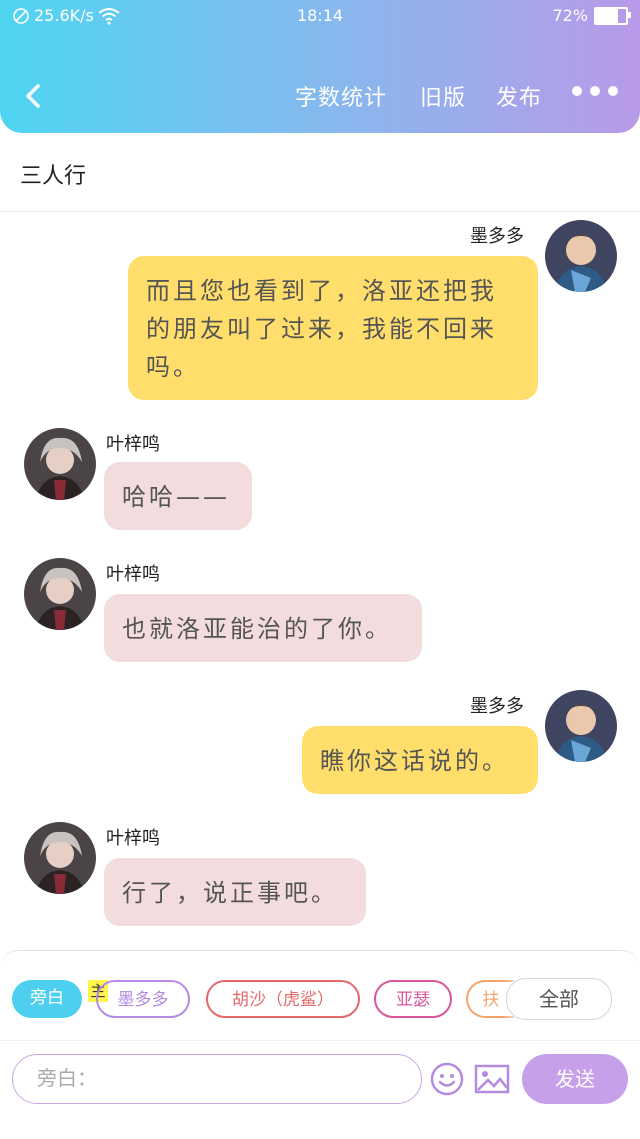 The width and height of the screenshot is (640, 1139). Describe the element at coordinates (519, 96) in the screenshot. I see `publish-button: 发布` at that location.